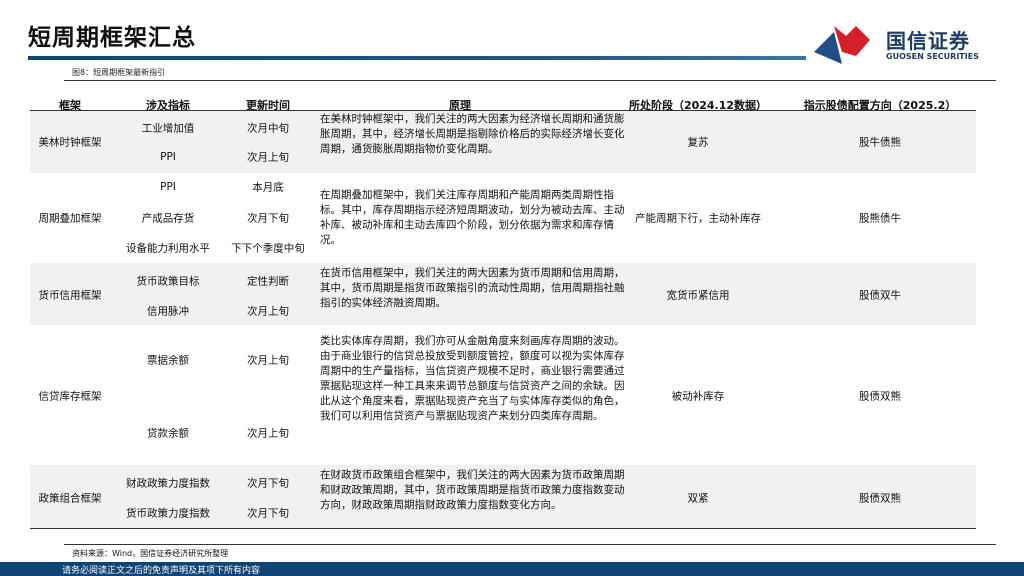 This screenshot has width=1024, height=576. Describe the element at coordinates (268, 187) in the screenshot. I see `update-time: 本月底` at that location.